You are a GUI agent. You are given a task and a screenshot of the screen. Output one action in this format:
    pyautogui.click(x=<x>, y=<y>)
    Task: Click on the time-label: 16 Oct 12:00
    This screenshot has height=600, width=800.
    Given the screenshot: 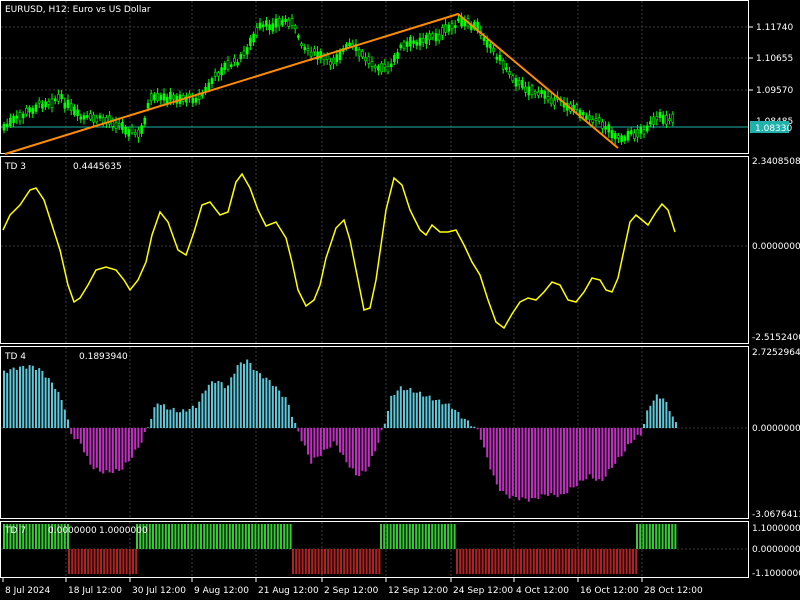 What is the action you would take?
    pyautogui.click(x=609, y=591)
    